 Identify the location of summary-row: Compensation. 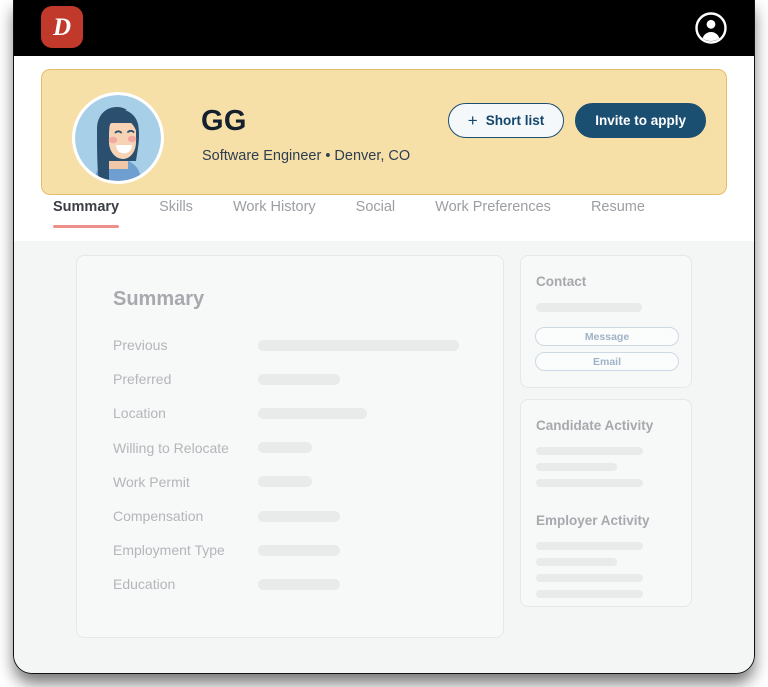
(298, 516).